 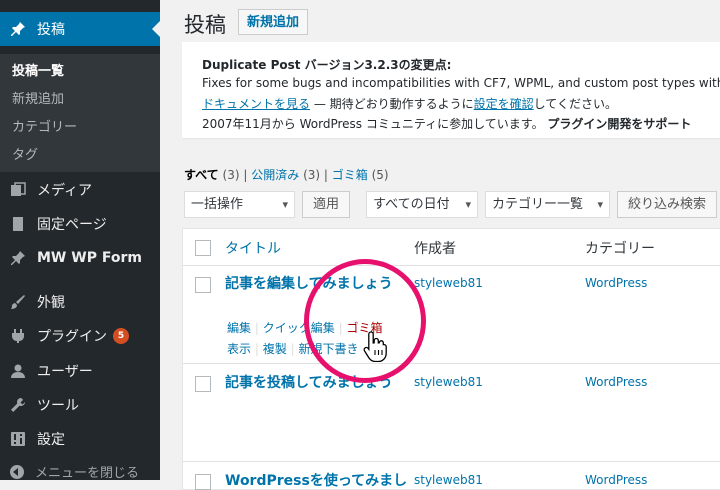 What do you see at coordinates (619, 124) in the screenshot?
I see `support-plugin-link: プラグイン開発をサポート` at bounding box center [619, 124].